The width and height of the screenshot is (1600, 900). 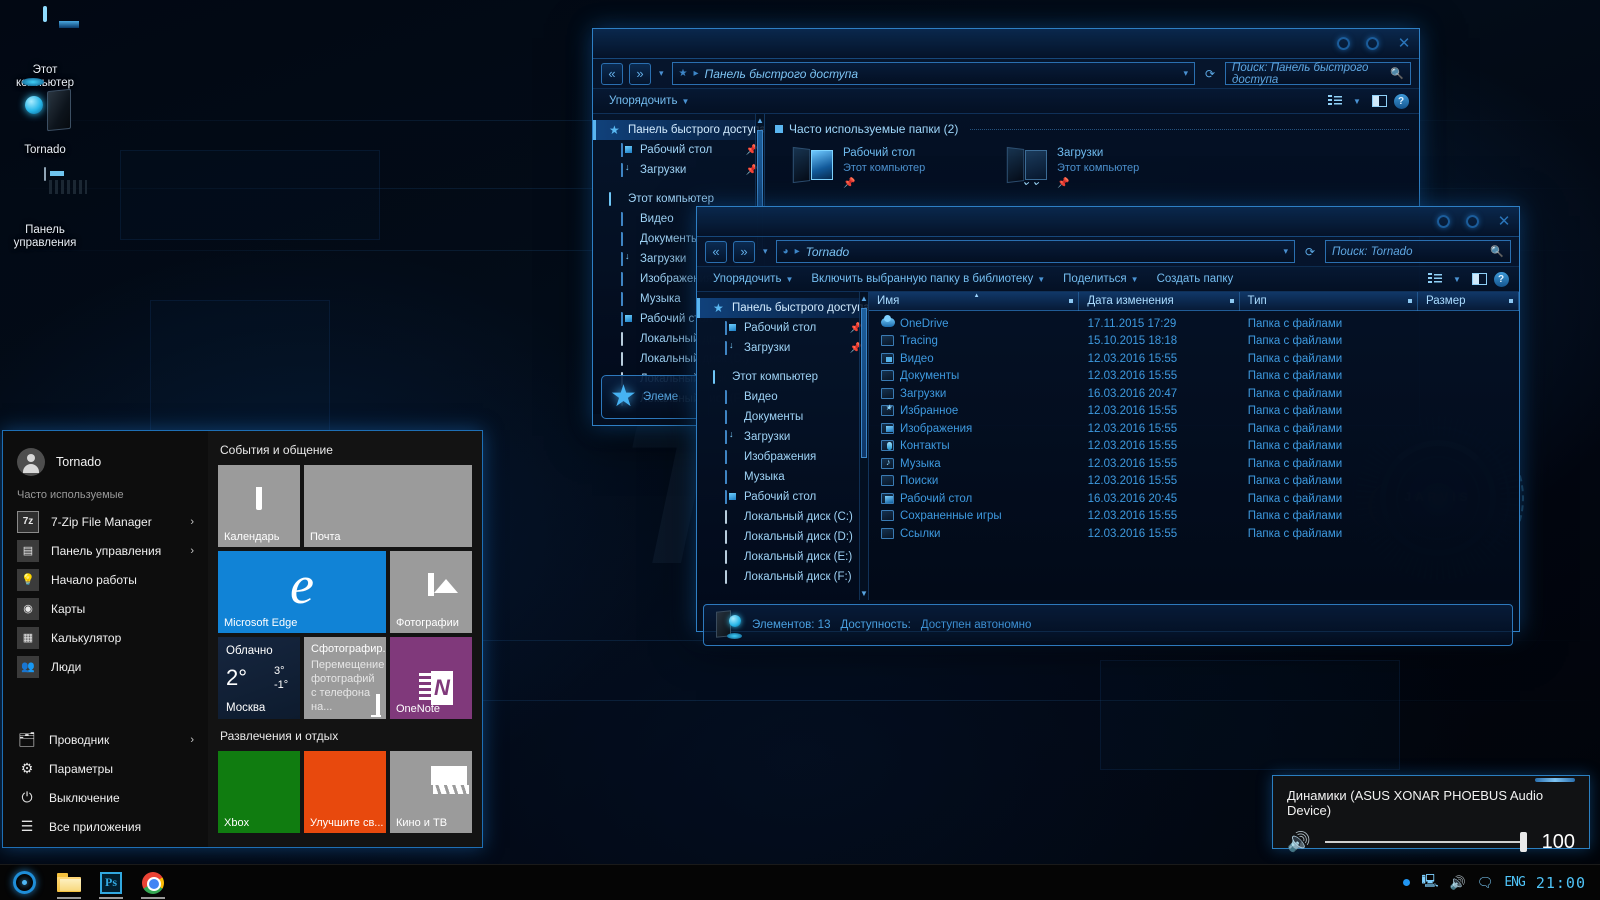 I want to click on minimize-button, so click(x=1443, y=221).